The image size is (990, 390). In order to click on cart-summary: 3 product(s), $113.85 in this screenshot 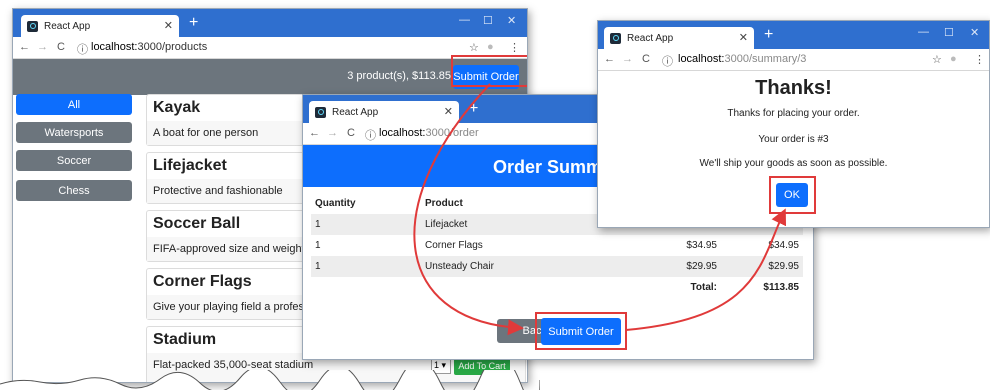, I will do `click(399, 76)`.